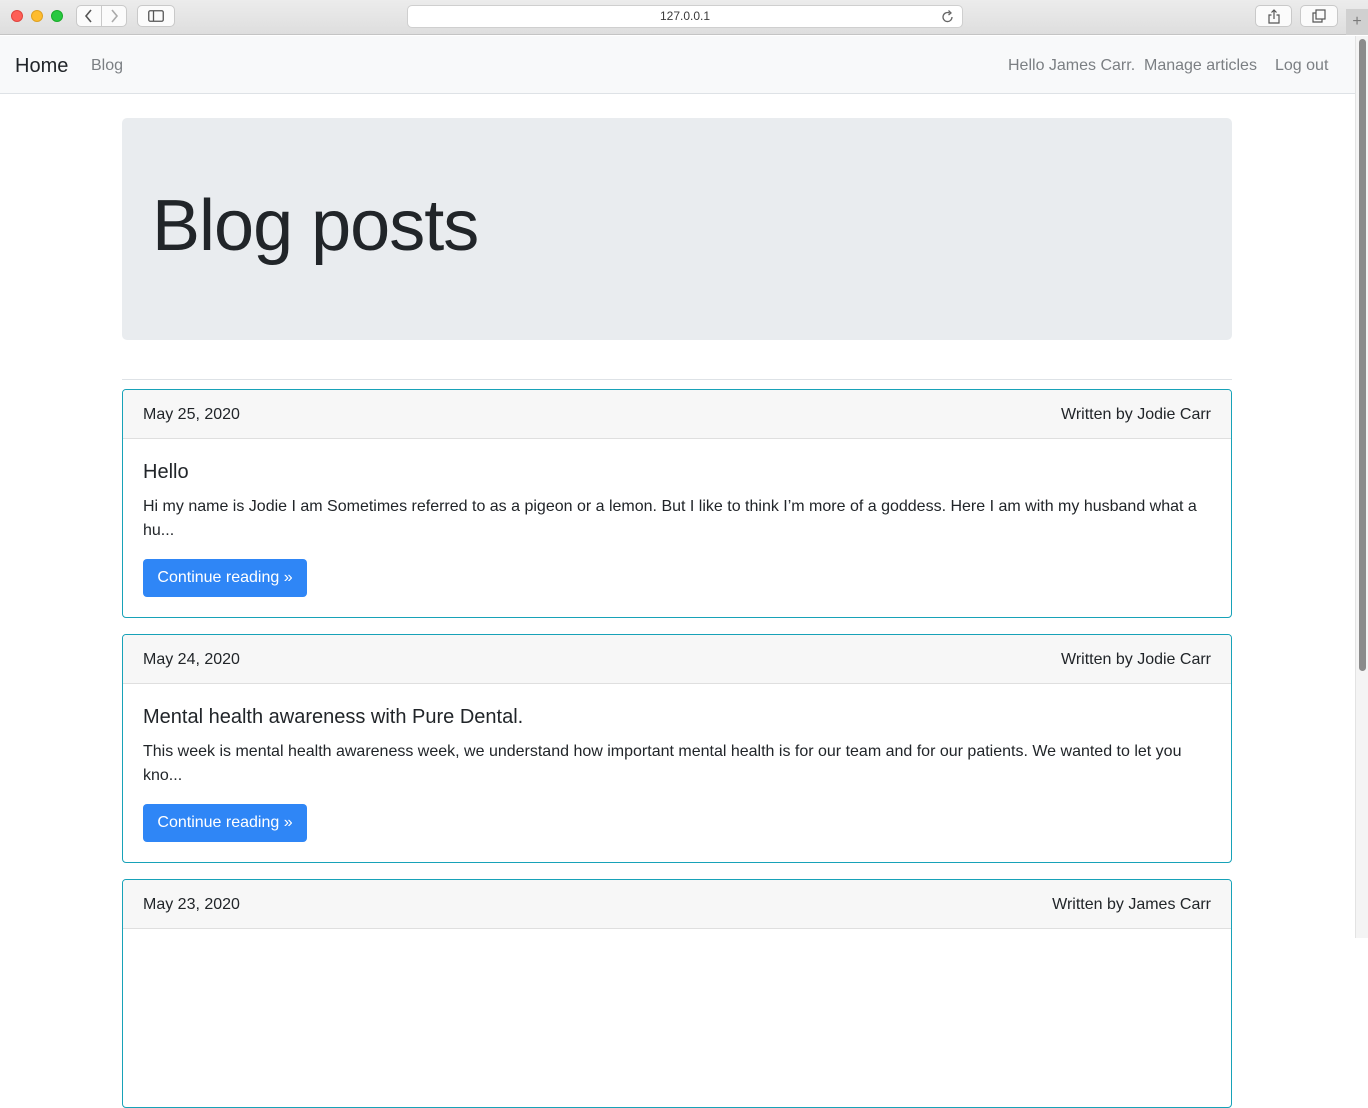 The width and height of the screenshot is (1368, 1108). What do you see at coordinates (41, 66) in the screenshot?
I see `nav-home-link: Home` at bounding box center [41, 66].